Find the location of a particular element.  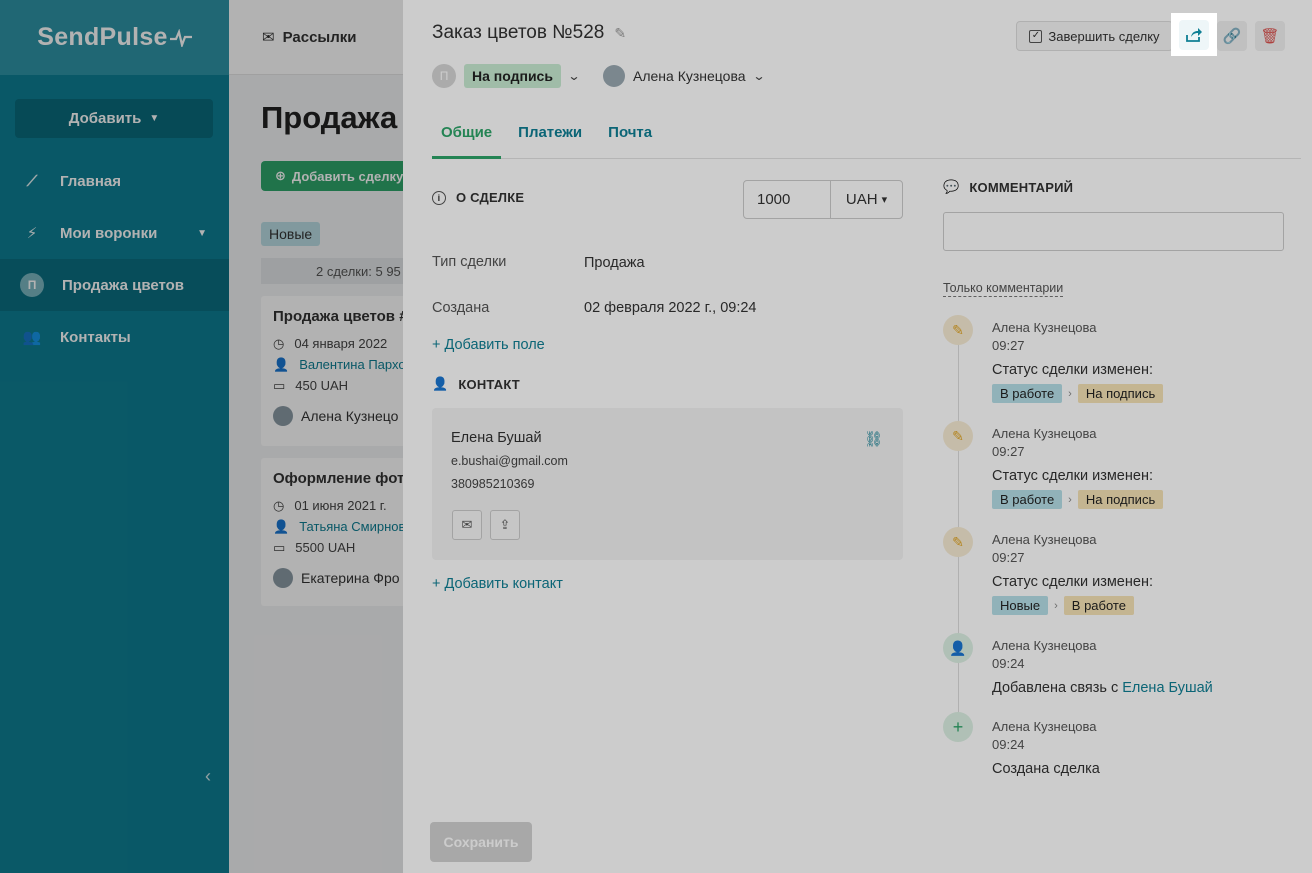

field-value-type: Продажа is located at coordinates (614, 263).